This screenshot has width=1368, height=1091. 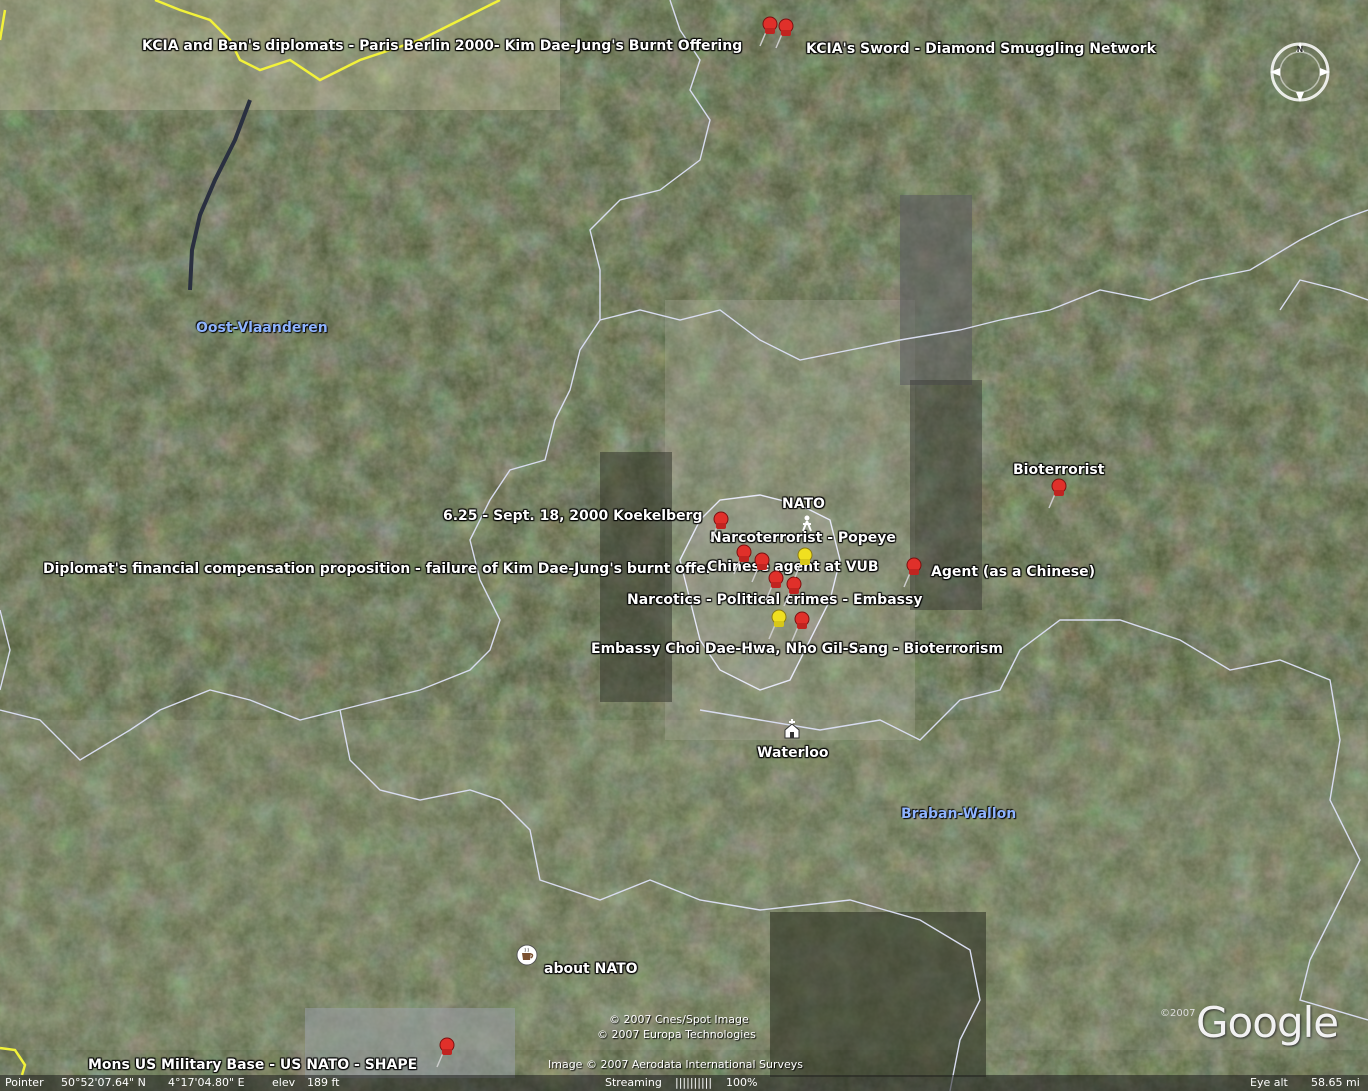 I want to click on elevation-label: elev, so click(x=284, y=1082).